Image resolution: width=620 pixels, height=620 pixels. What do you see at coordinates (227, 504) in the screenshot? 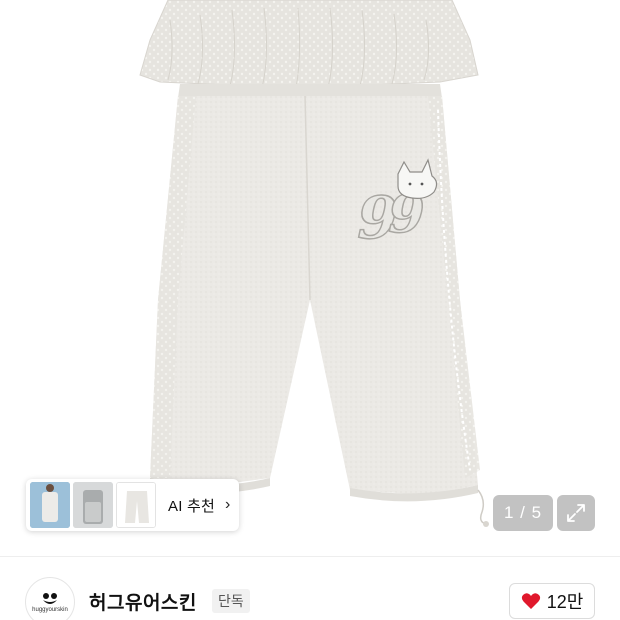
I see `chevron-right-icon: ›` at bounding box center [227, 504].